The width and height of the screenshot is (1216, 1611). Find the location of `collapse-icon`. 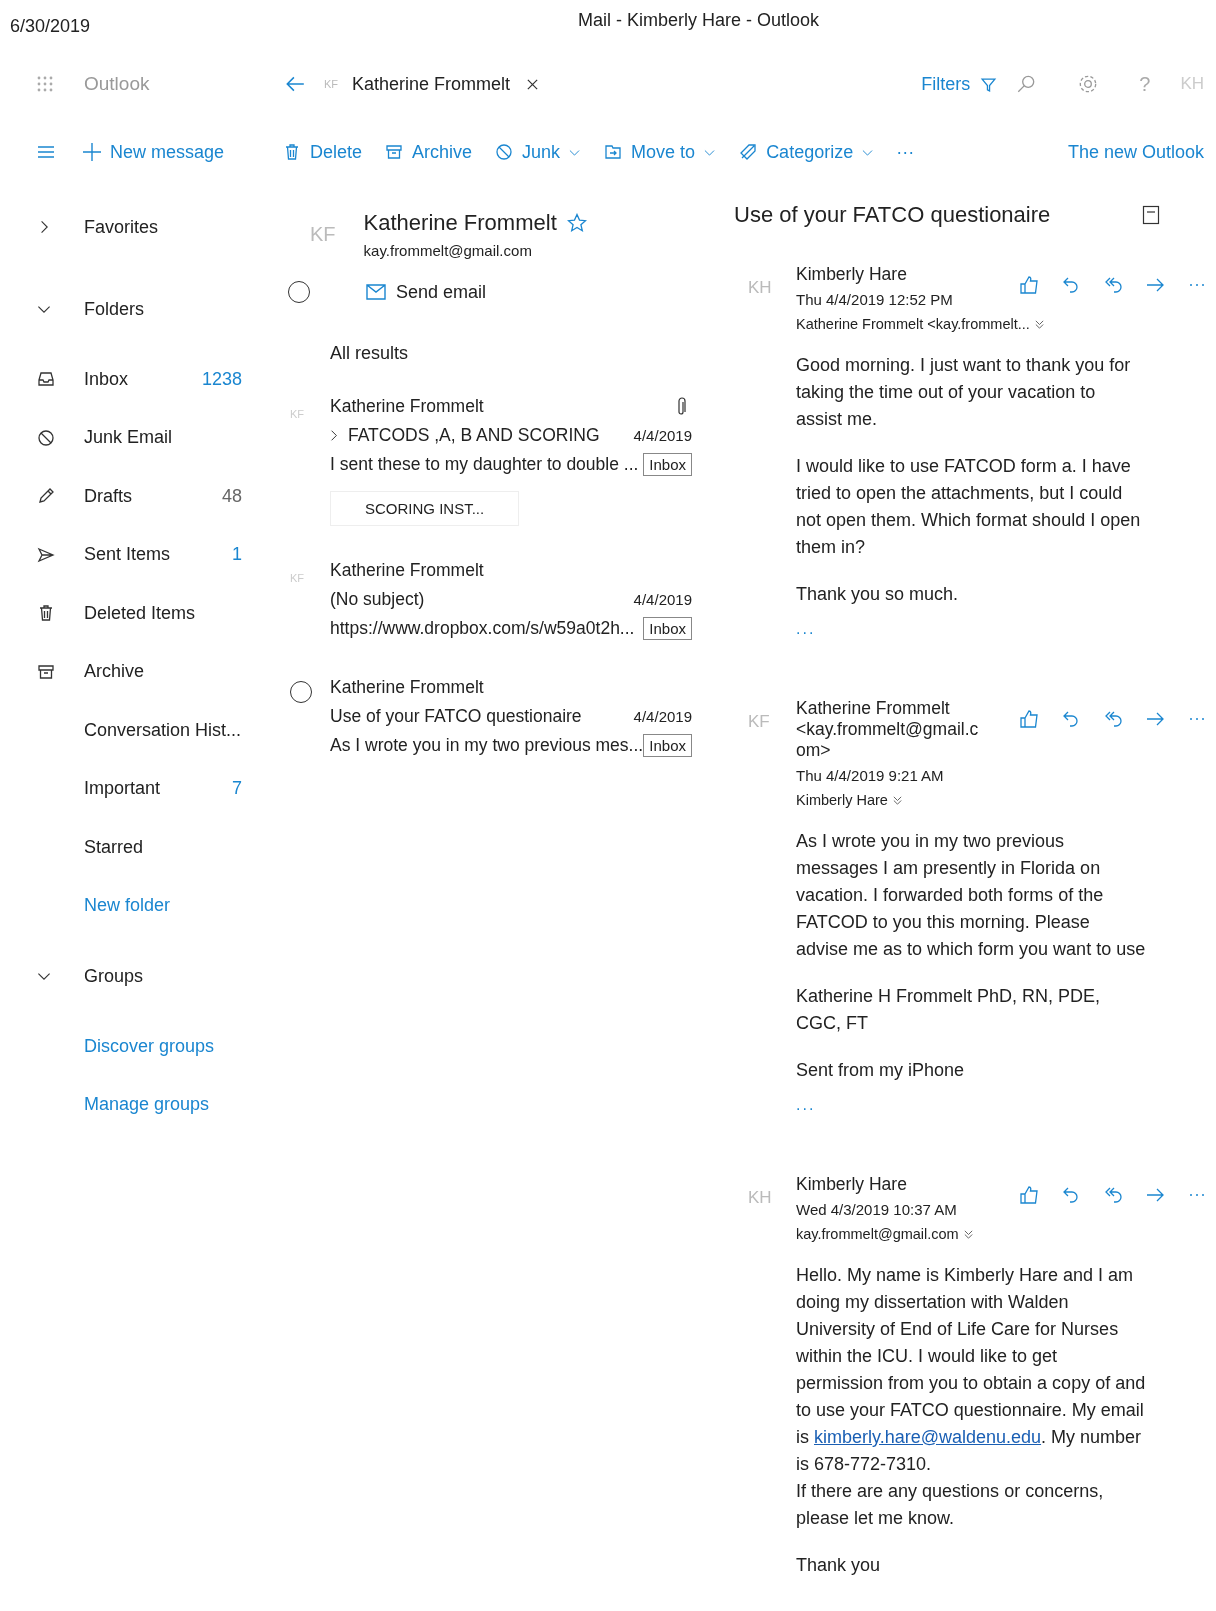

collapse-icon is located at coordinates (1151, 215).